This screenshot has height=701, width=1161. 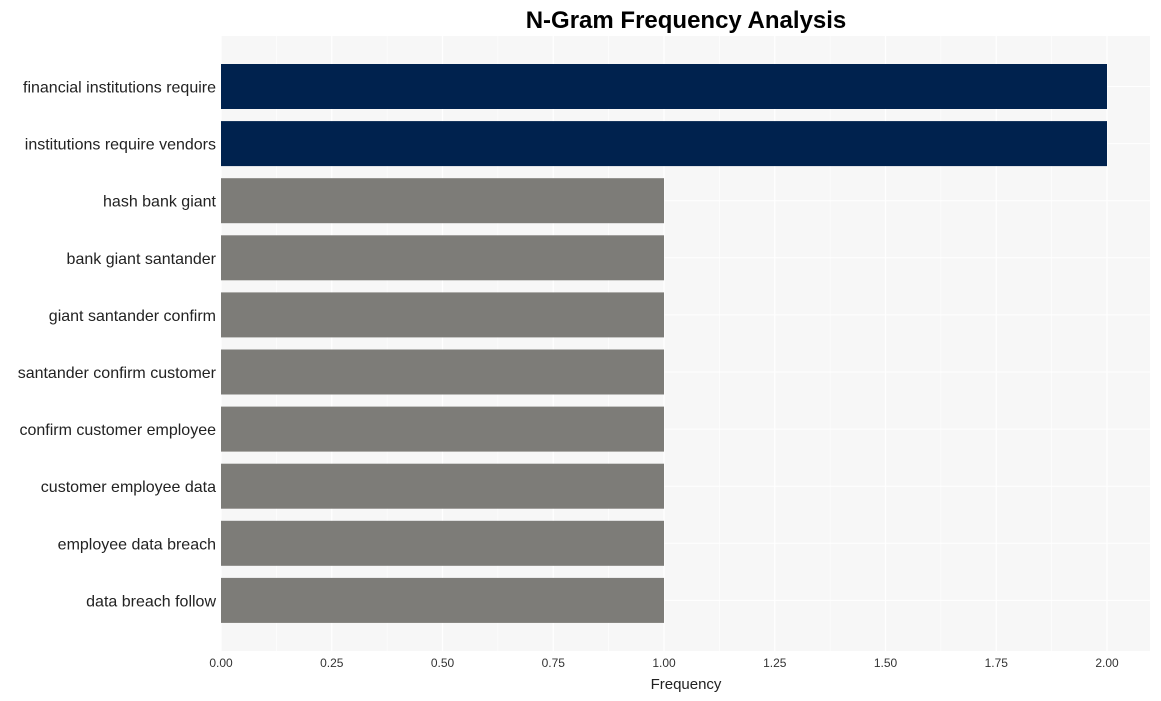 I want to click on x-tick-labels: 0.00 0.25 0.50 0.75 1.00 1.25 1.50 1.75 2.00, so click(x=664, y=663).